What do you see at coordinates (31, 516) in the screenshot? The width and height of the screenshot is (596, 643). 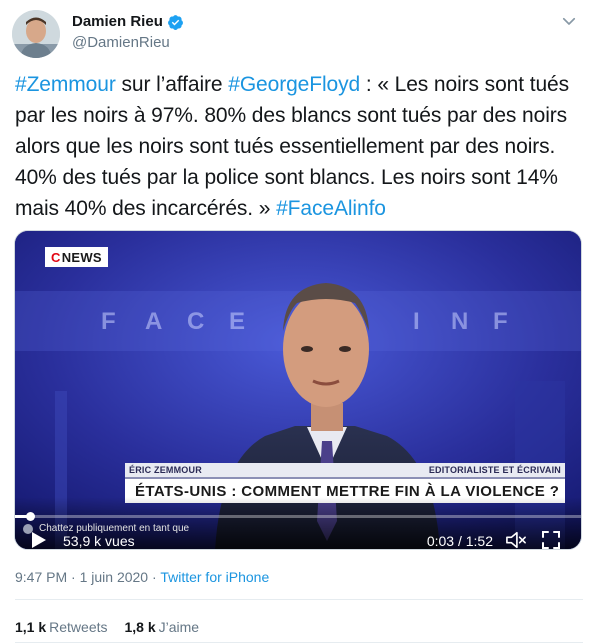 I see `progress-handle` at bounding box center [31, 516].